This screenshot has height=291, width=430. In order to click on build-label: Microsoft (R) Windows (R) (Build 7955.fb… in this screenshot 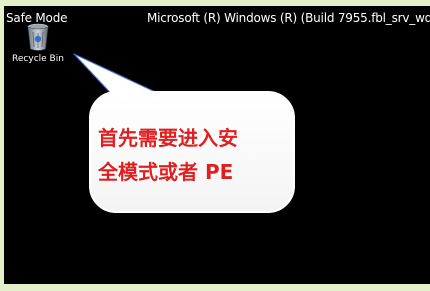, I will do `click(288, 18)`.